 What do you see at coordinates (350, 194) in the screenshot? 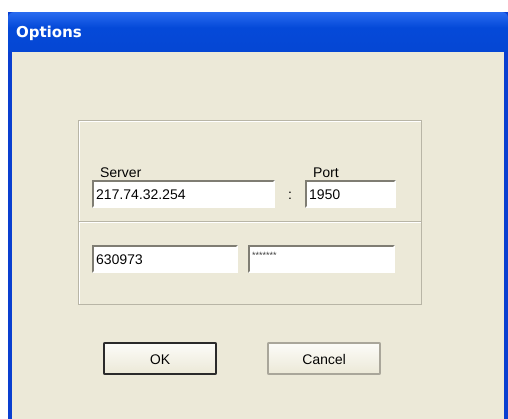
I see `port-field: 1950` at bounding box center [350, 194].